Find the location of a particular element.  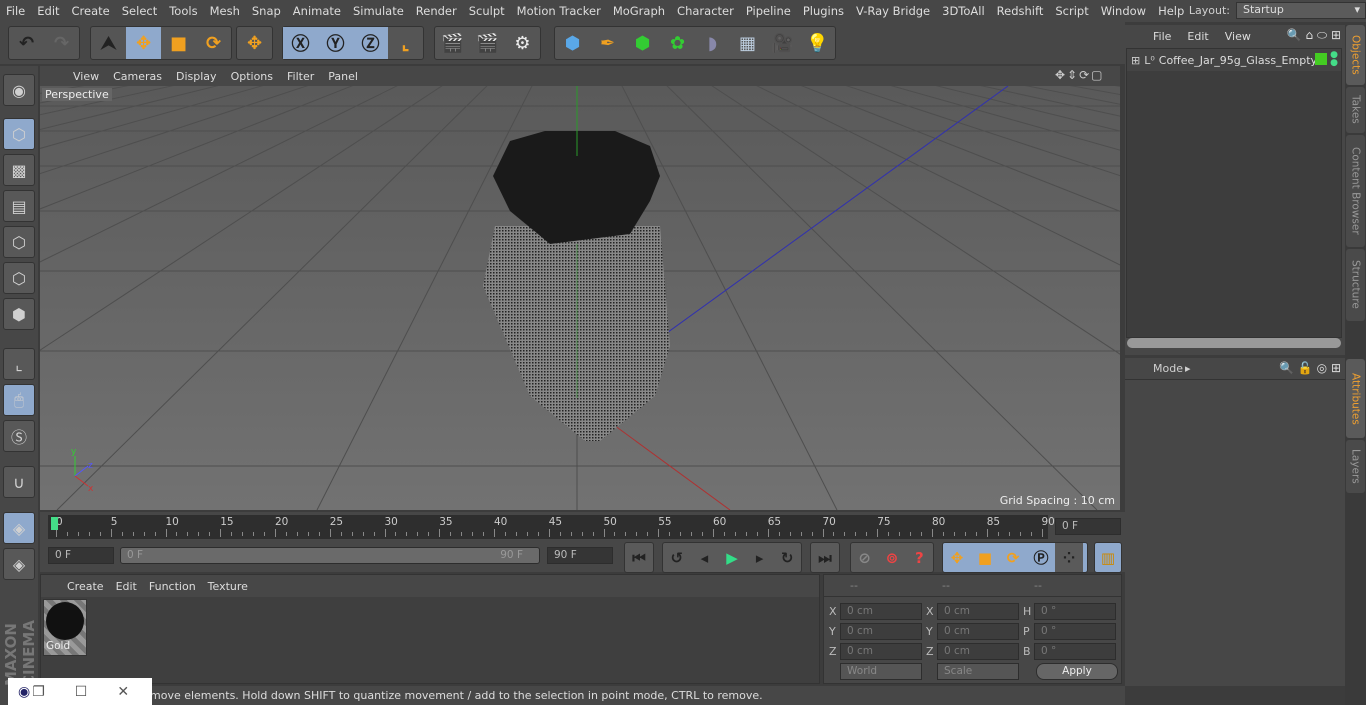

menu-script: Script is located at coordinates (1071, 11).